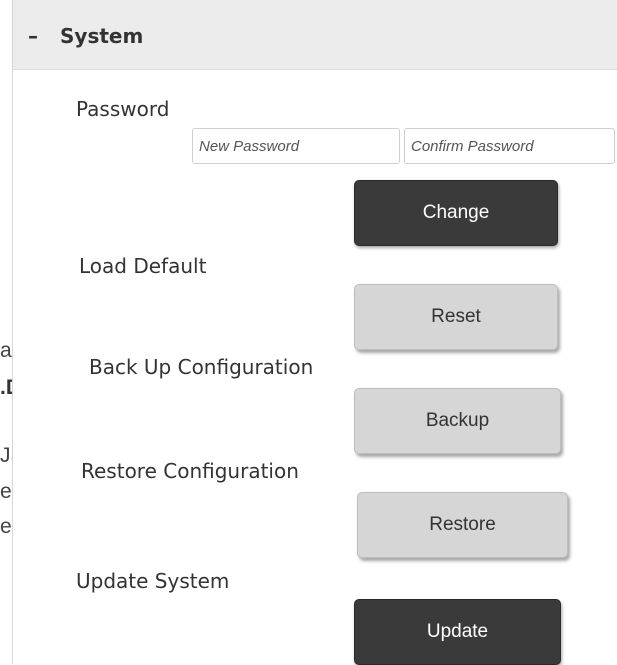 This screenshot has width=617, height=665. I want to click on load-default-label: Load Default, so click(143, 266).